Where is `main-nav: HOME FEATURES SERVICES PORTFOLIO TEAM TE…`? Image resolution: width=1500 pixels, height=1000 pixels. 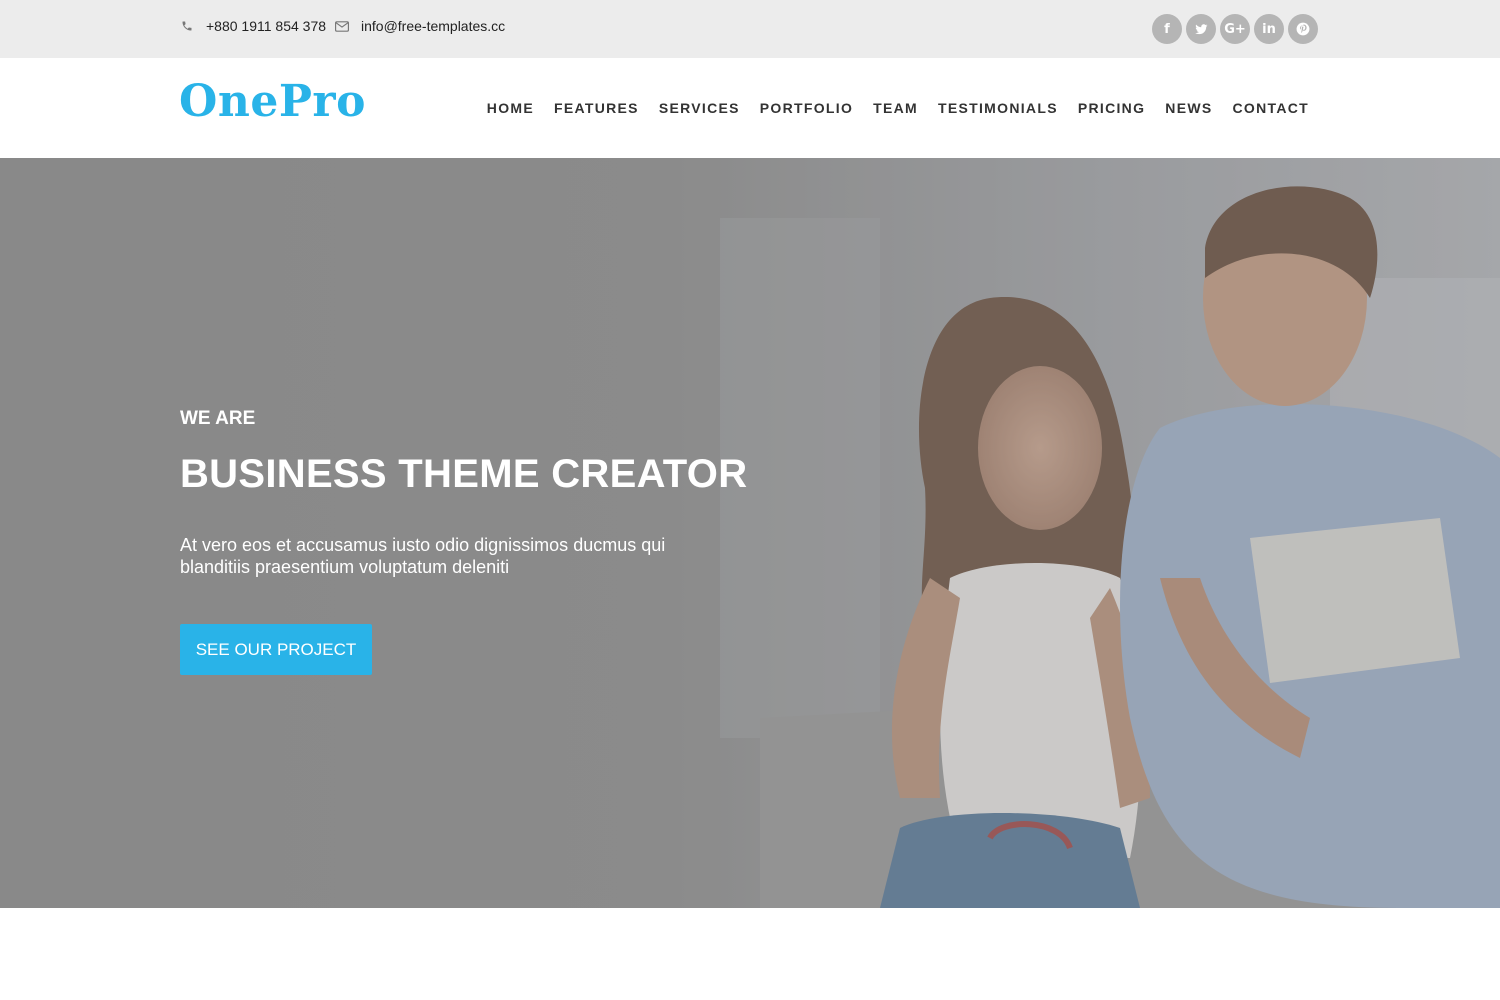 main-nav: HOME FEATURES SERVICES PORTFOLIO TEAM TE… is located at coordinates (888, 108).